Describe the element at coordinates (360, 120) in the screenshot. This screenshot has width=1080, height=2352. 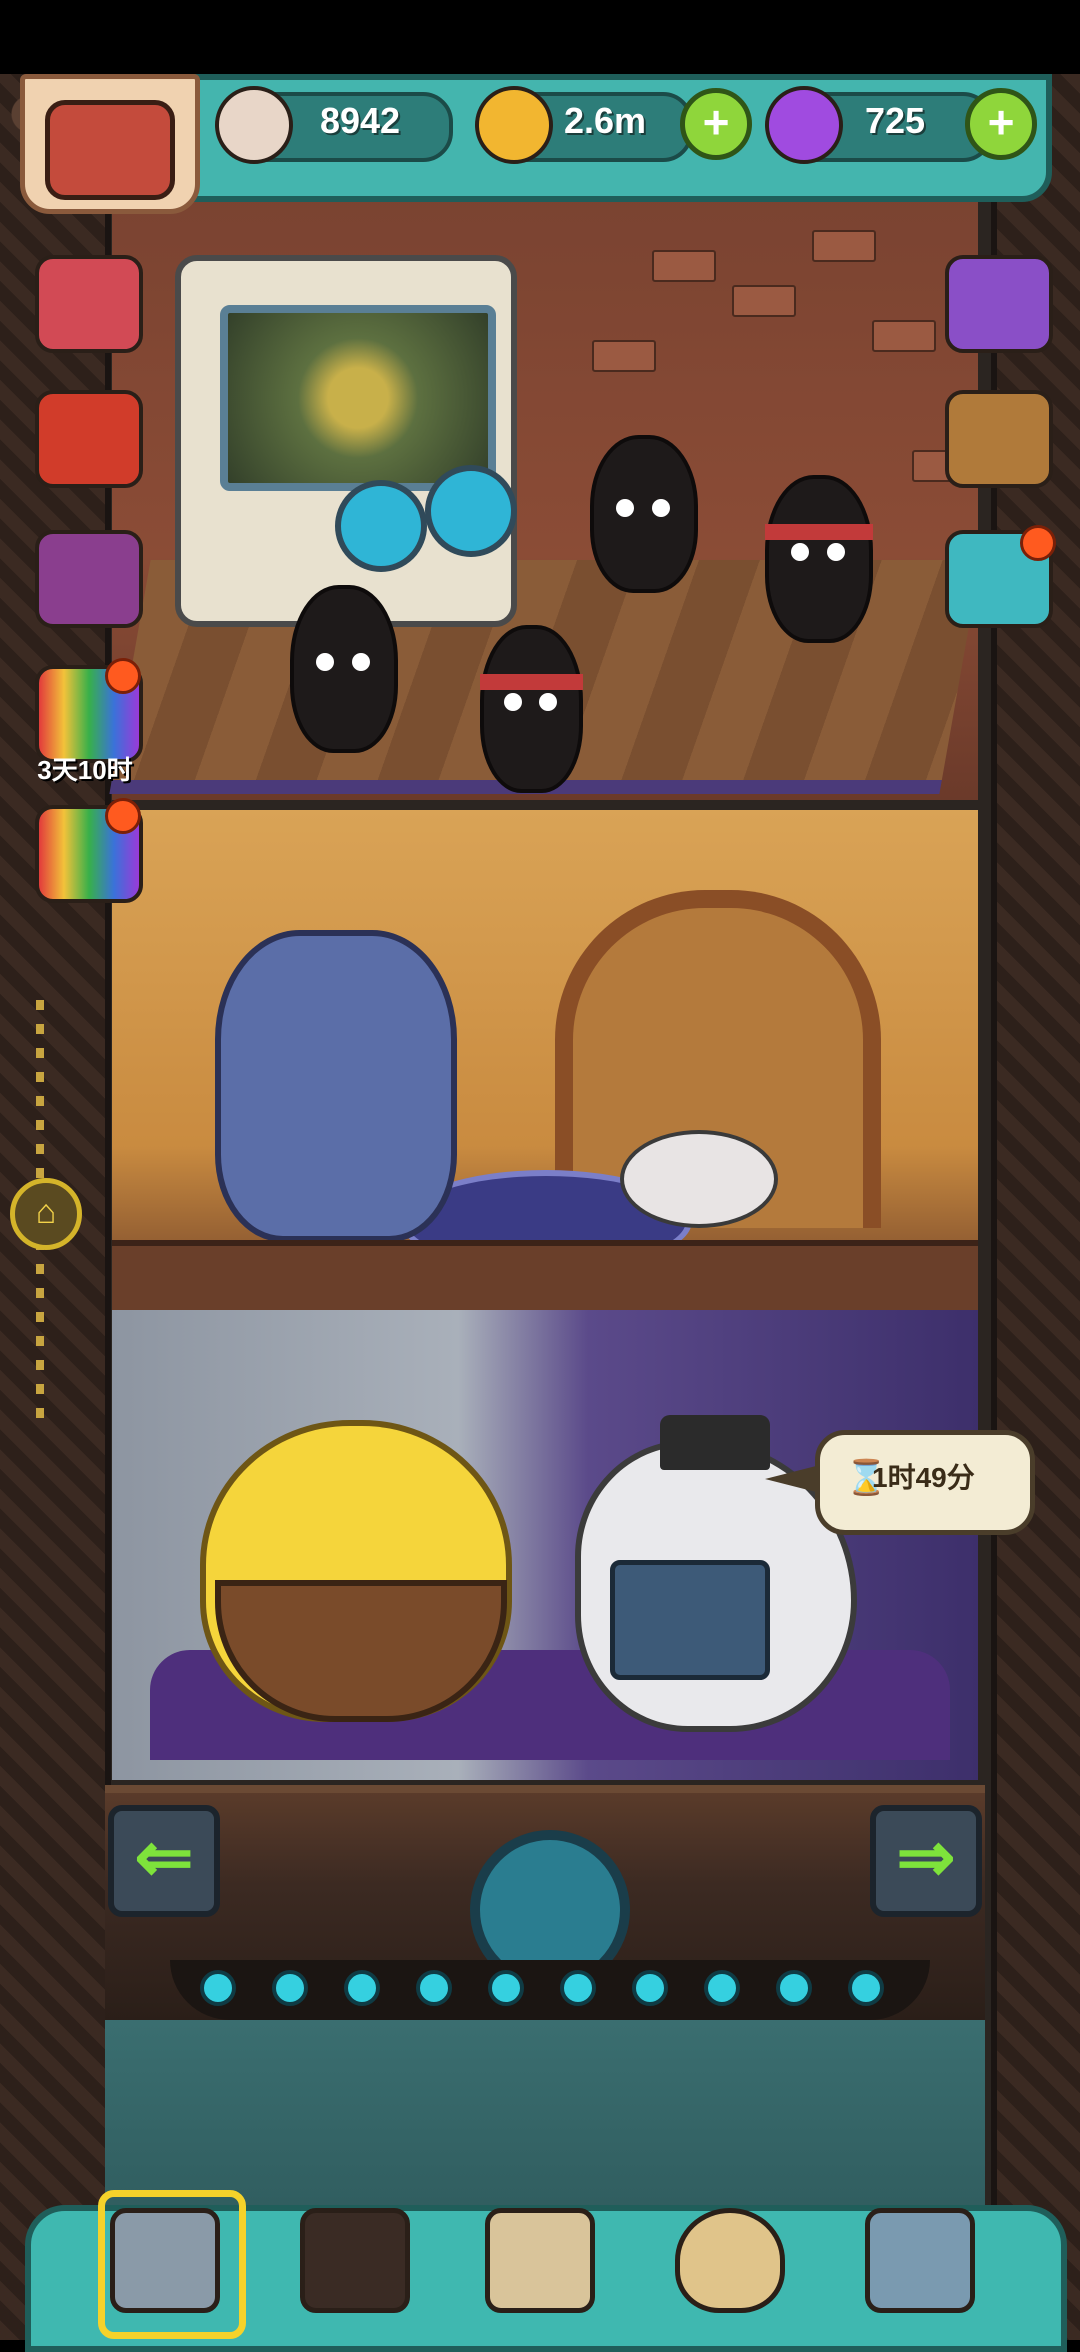
I see `eyes-value: 8942` at that location.